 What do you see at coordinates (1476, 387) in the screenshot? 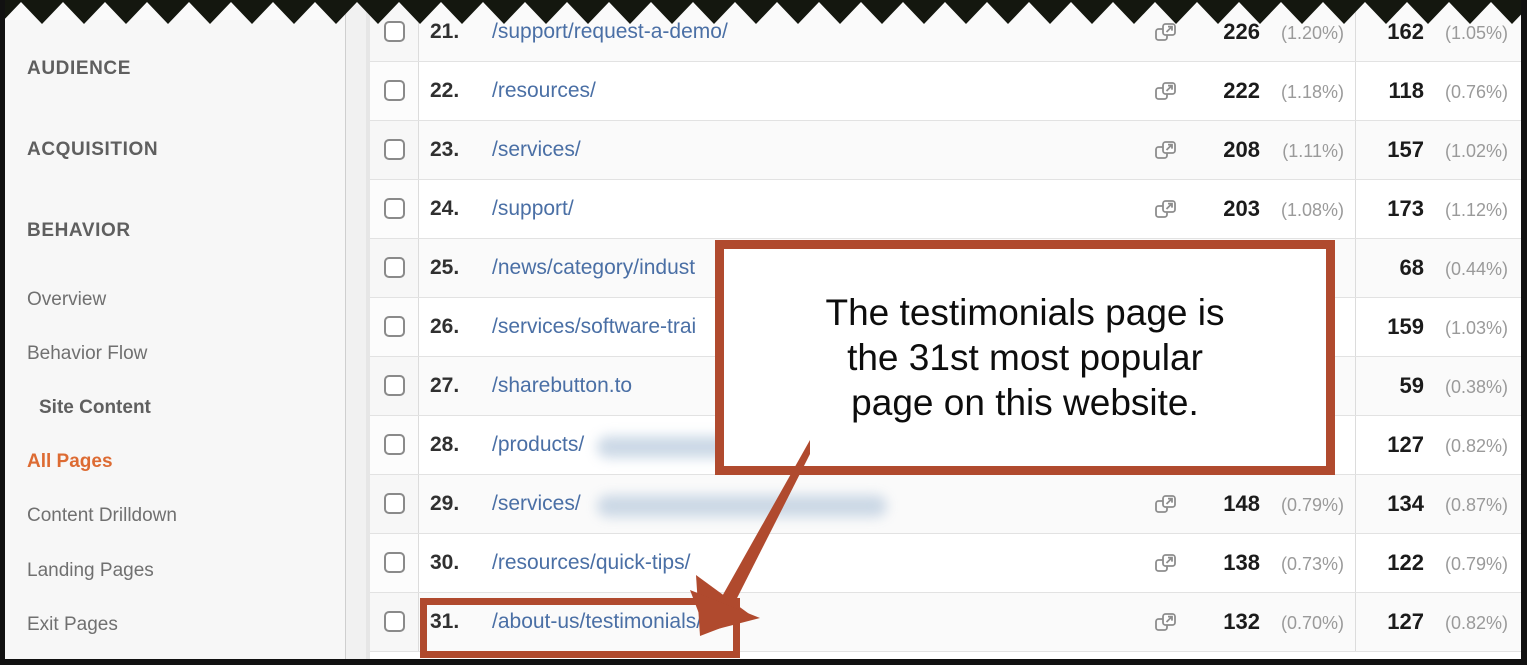
I see `unique-pageviews-percent: (0.38%)` at bounding box center [1476, 387].